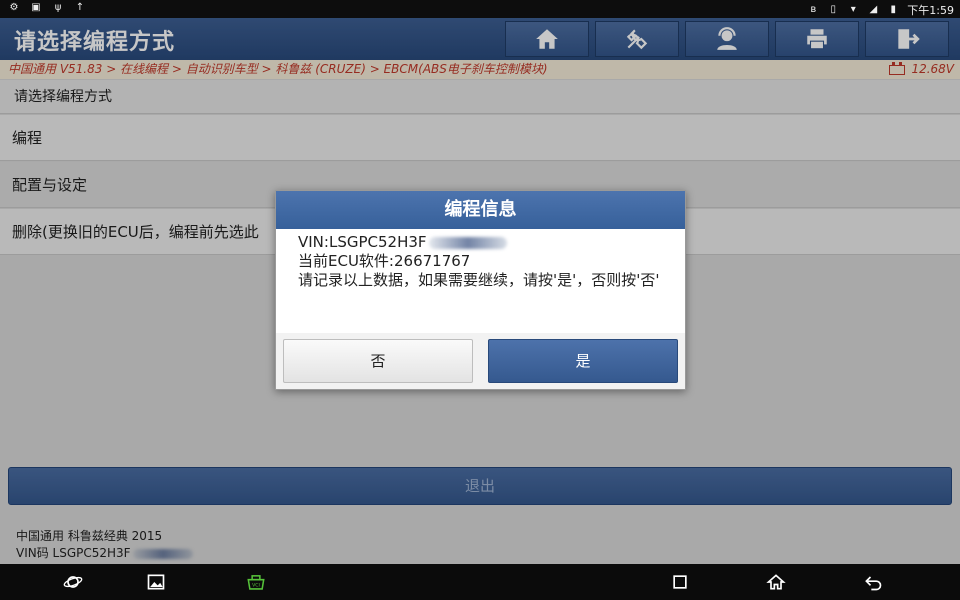  Describe the element at coordinates (256, 586) in the screenshot. I see `svg-text: VCI` at that location.